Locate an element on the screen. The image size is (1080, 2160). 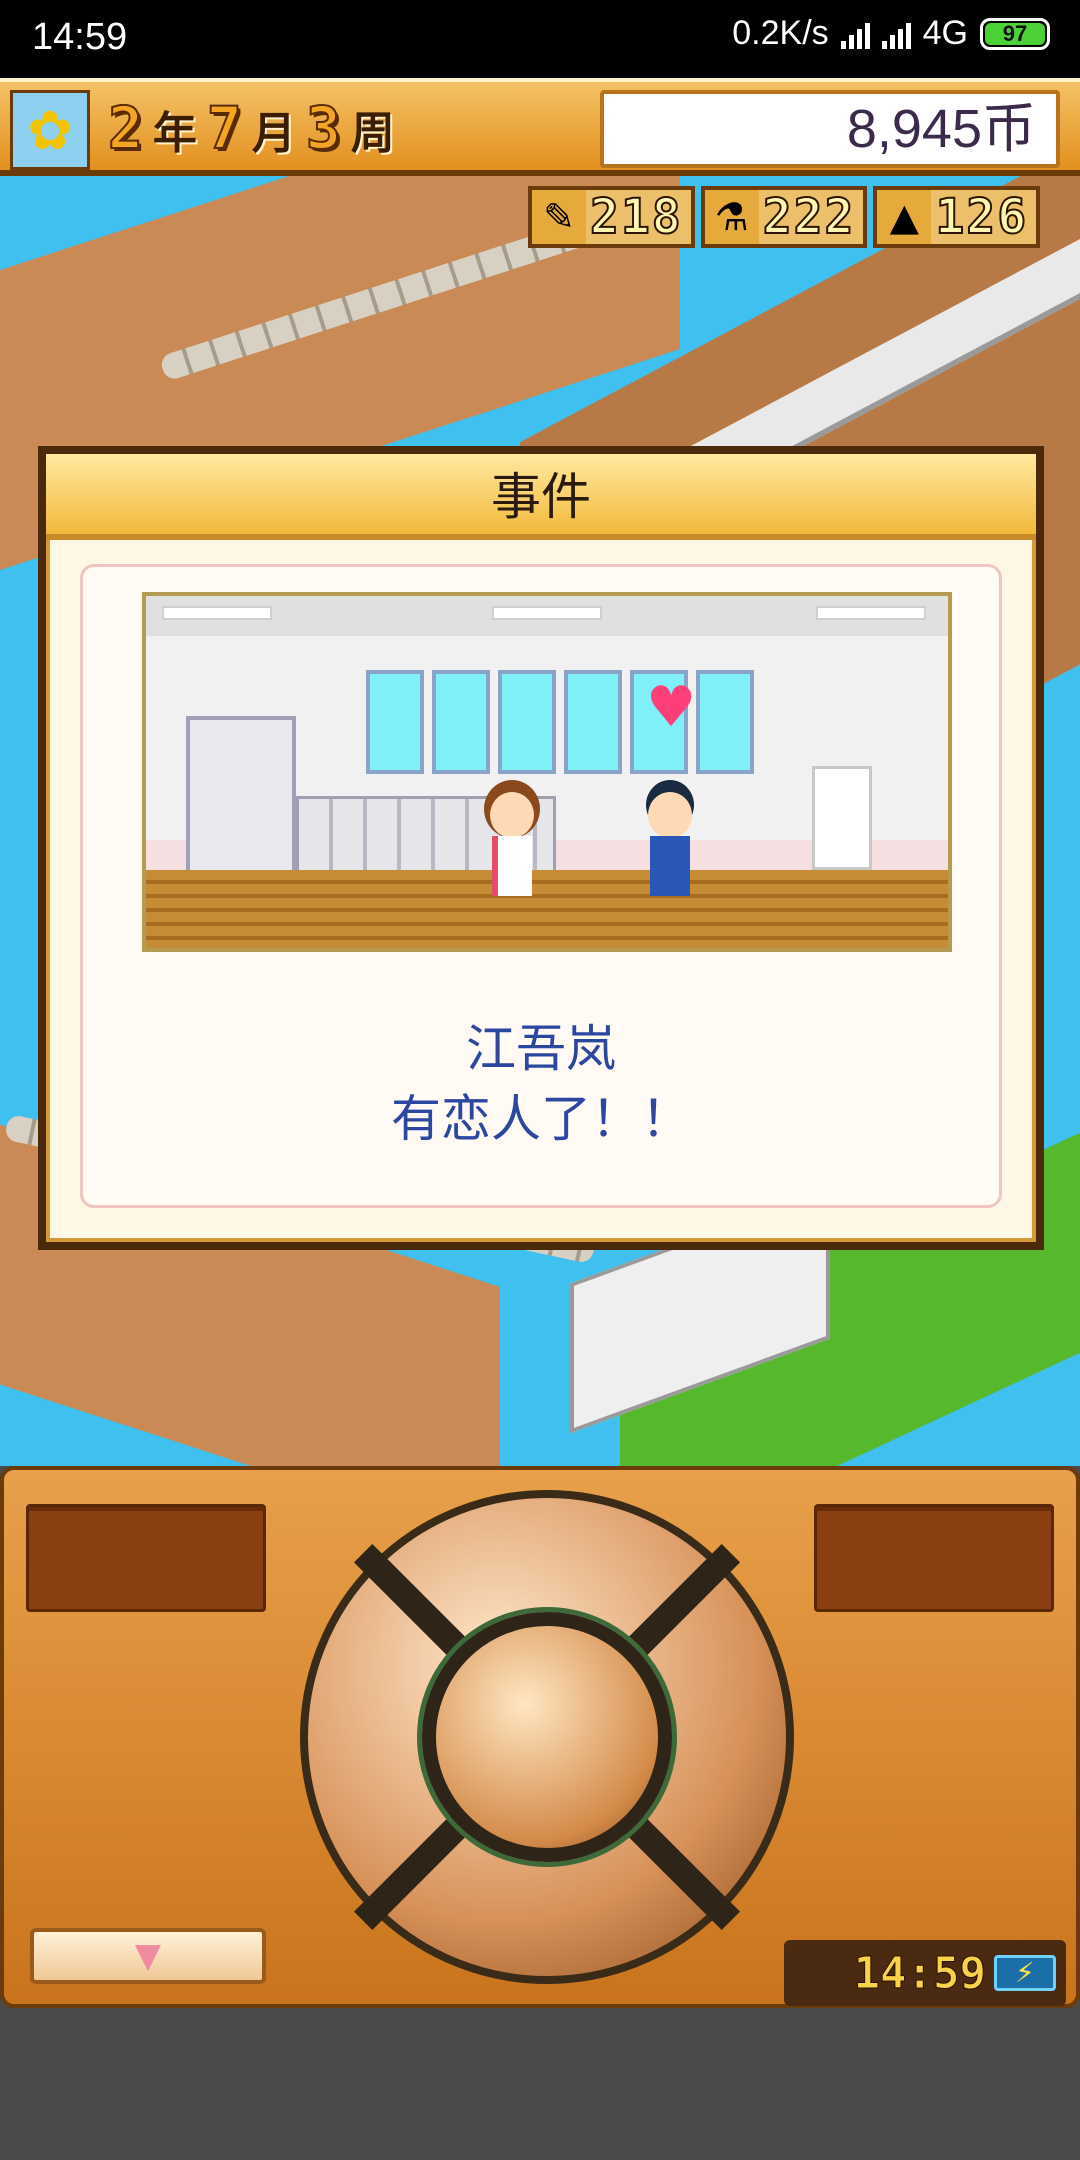
dialog-title: 事件 is located at coordinates (541, 497).